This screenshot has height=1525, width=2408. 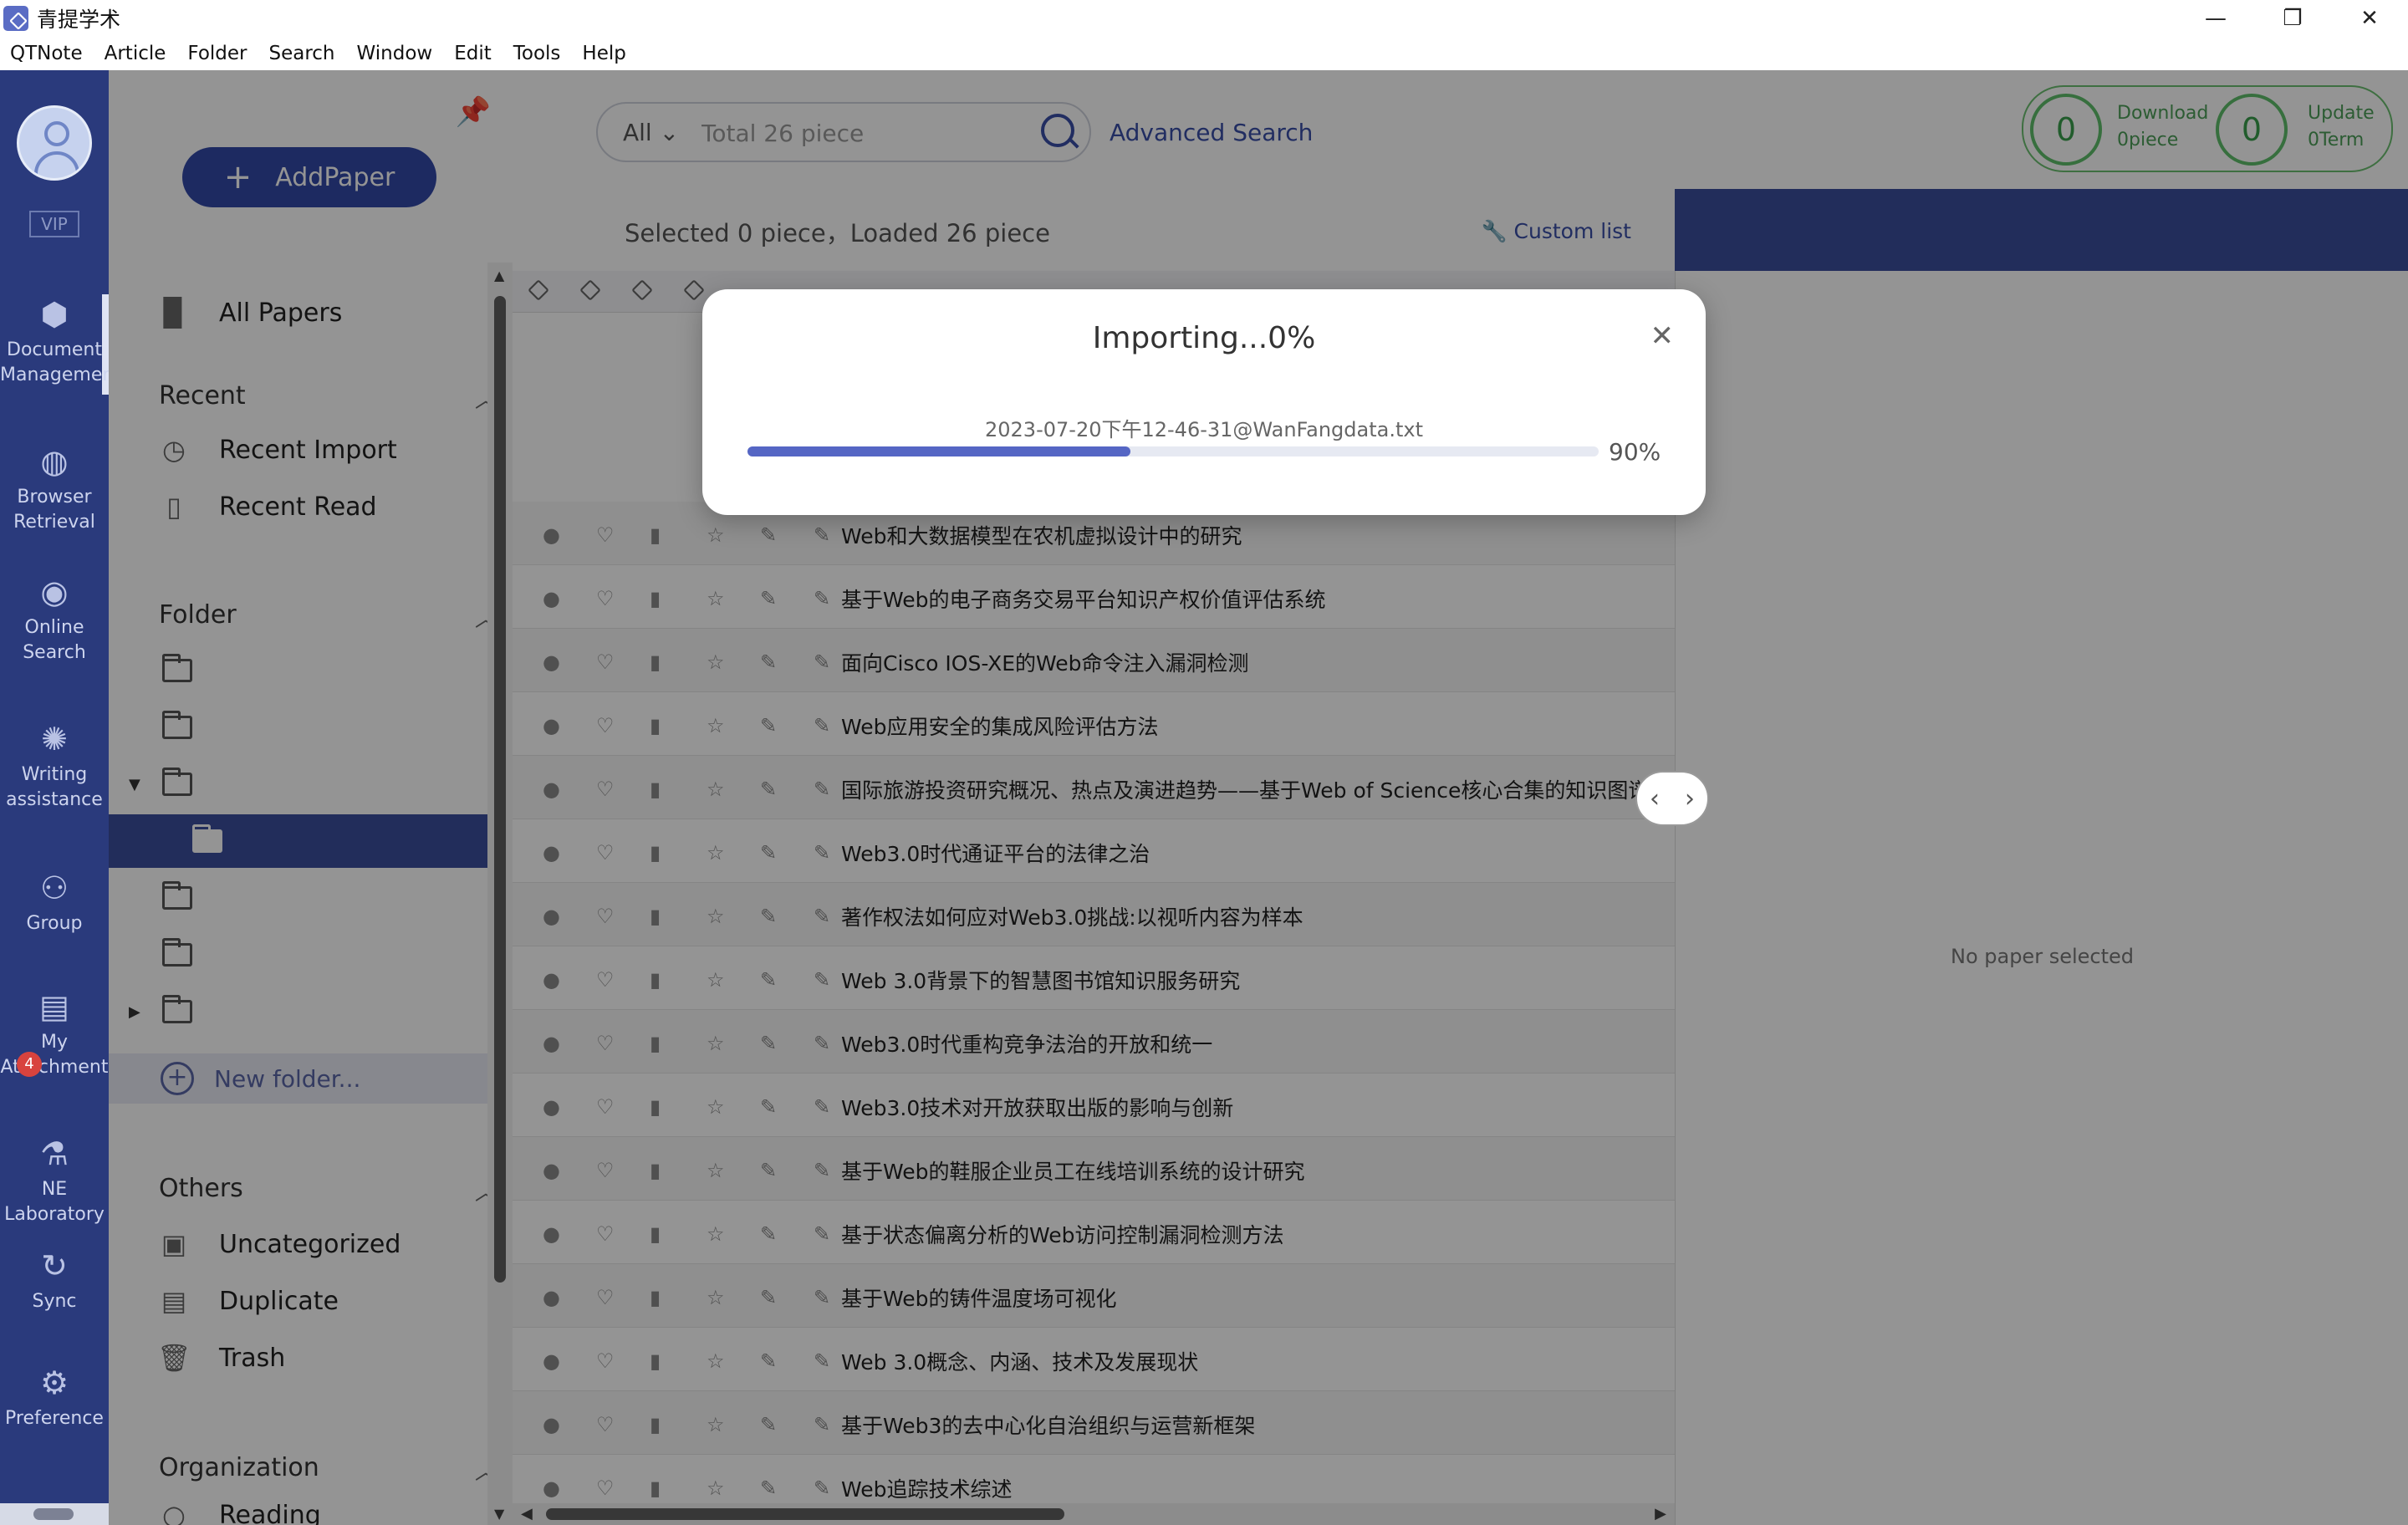 I want to click on import-progress-fill, so click(x=939, y=451).